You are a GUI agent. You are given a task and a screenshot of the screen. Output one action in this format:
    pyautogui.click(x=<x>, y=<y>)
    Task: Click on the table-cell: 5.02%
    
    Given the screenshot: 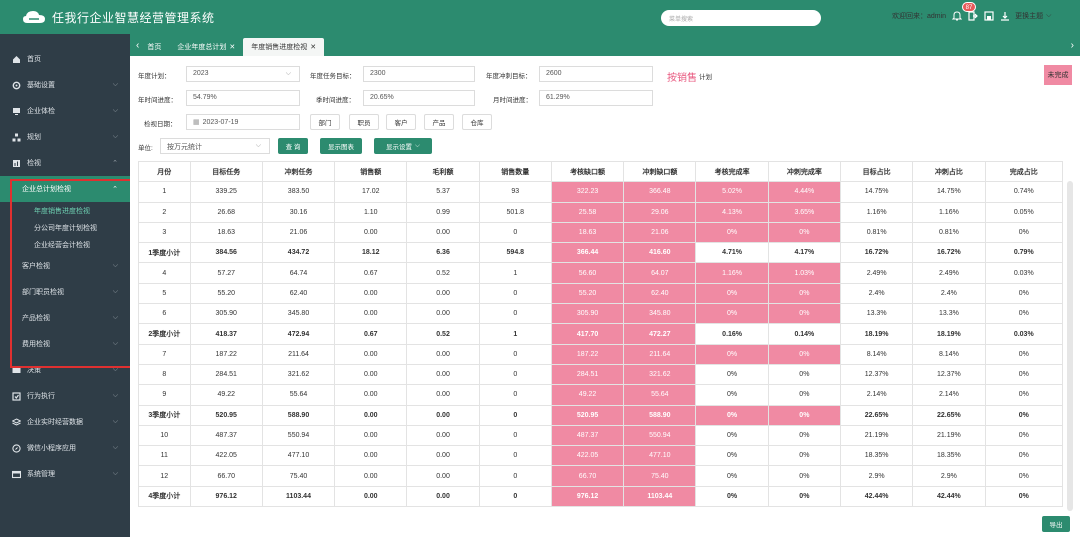 What is the action you would take?
    pyautogui.click(x=732, y=192)
    